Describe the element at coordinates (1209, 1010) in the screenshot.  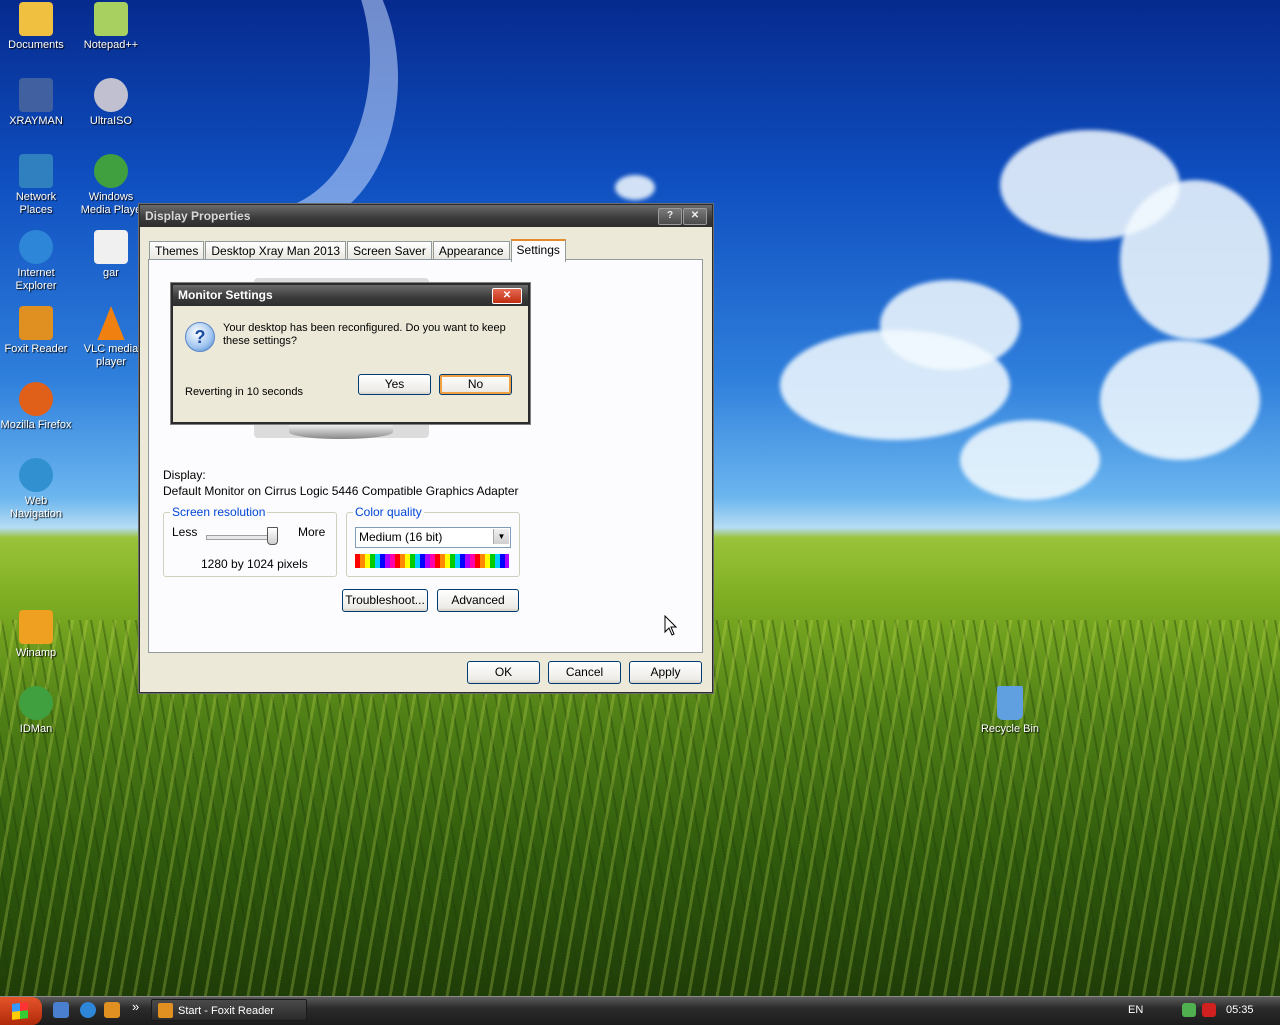
I see `security-shield-icon` at that location.